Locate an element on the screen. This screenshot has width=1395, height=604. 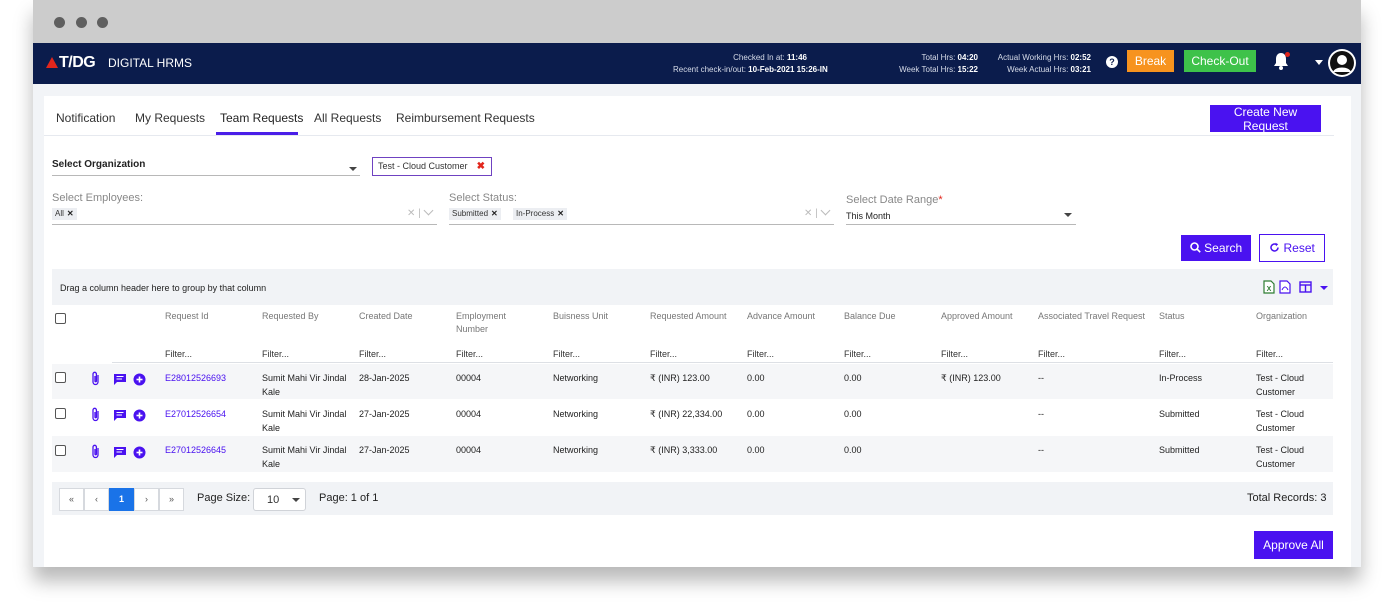
total-records: Total Records: 3 is located at coordinates (1287, 498).